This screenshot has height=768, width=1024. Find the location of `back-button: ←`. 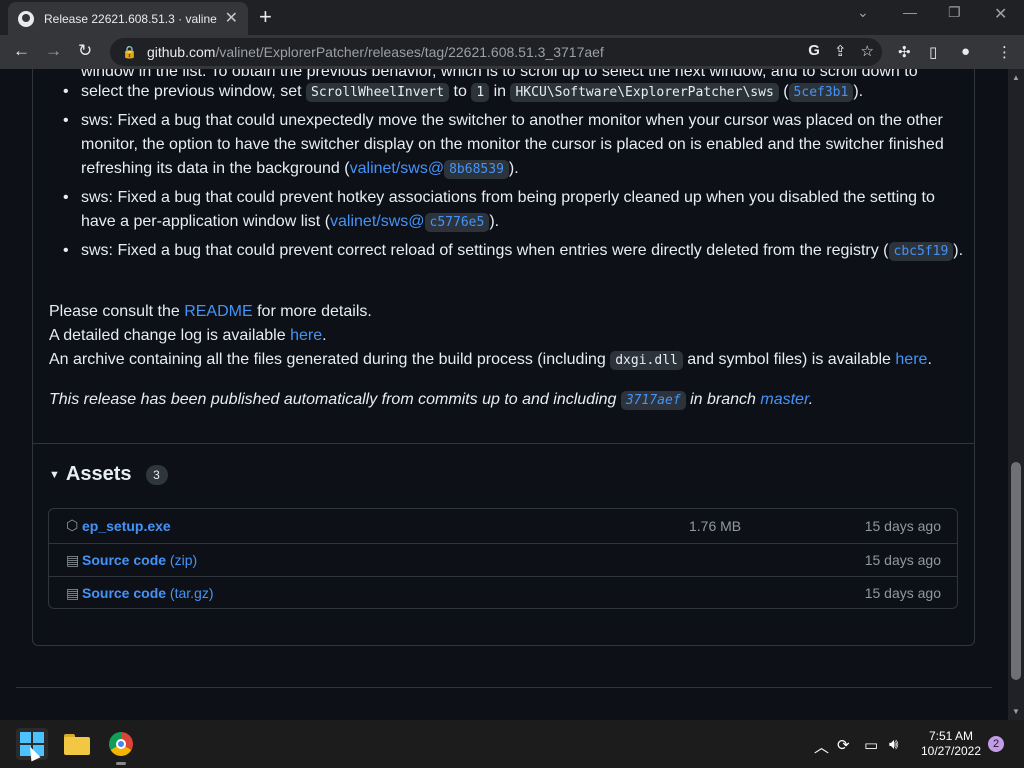

back-button: ← is located at coordinates (21, 51).